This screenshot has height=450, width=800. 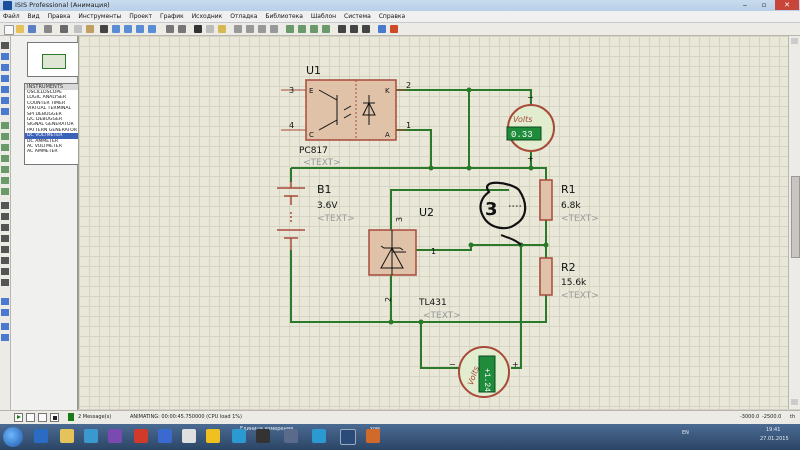 I want to click on origin-icon, so click(x=90, y=29).